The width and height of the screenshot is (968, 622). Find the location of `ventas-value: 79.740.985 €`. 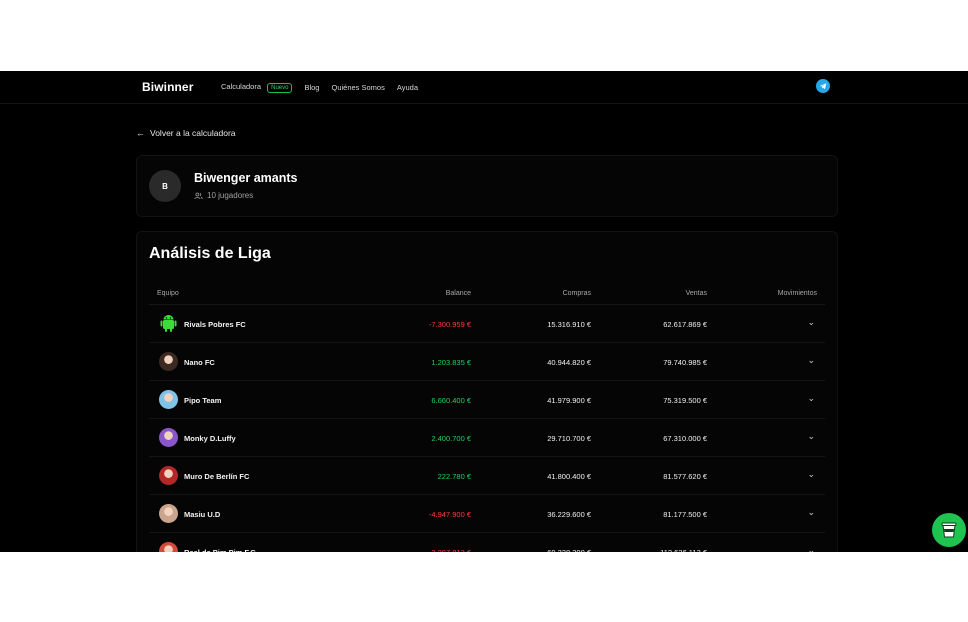

ventas-value: 79.740.985 € is located at coordinates (685, 362).